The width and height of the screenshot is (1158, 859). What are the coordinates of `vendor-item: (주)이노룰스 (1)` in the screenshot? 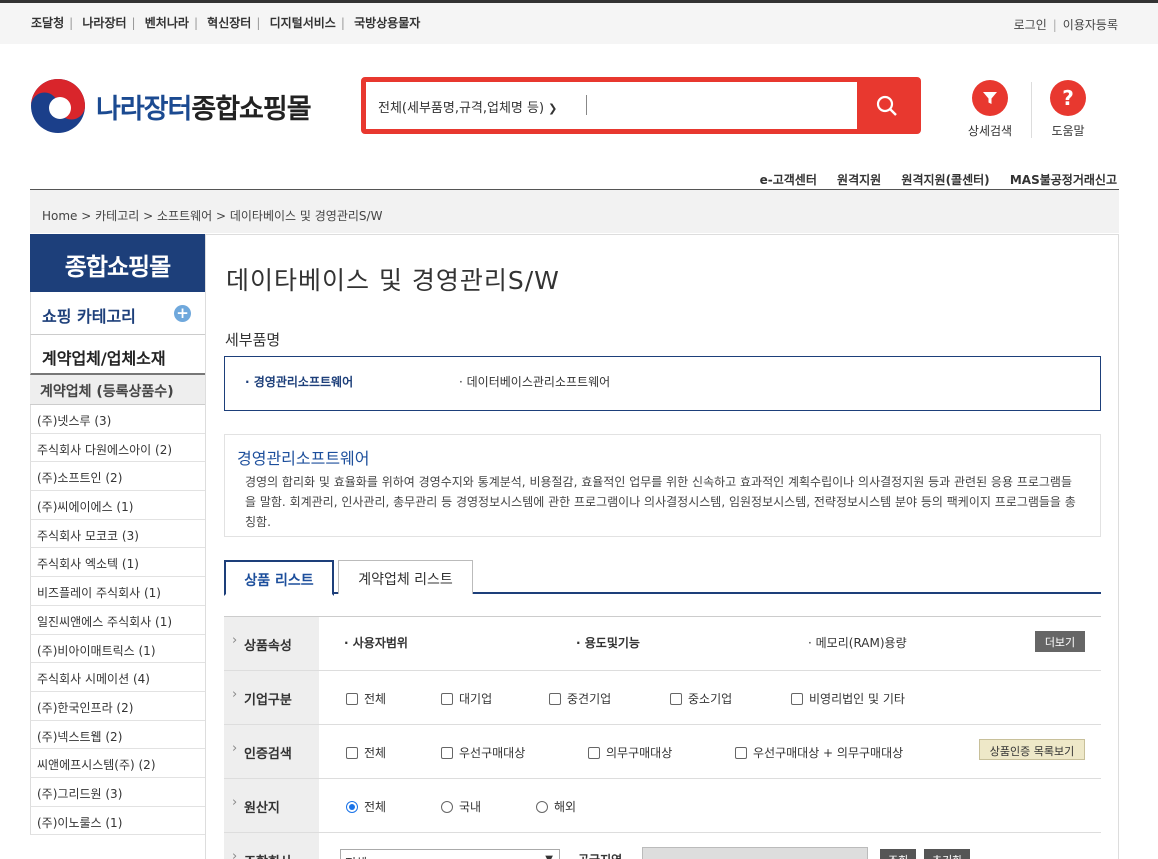 It's located at (117, 821).